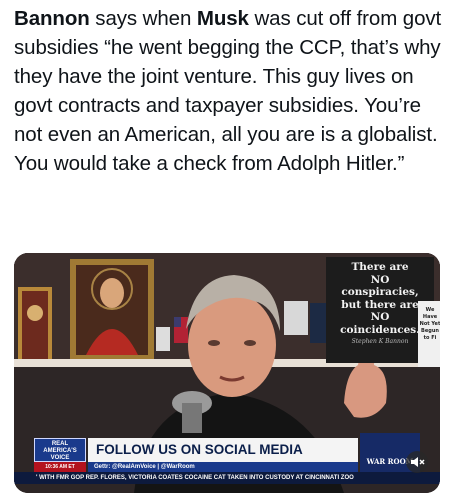 This screenshot has width=454, height=500. I want to click on chyron-handles: Gettr: @RealAmVoice | @WarRoom, so click(223, 467).